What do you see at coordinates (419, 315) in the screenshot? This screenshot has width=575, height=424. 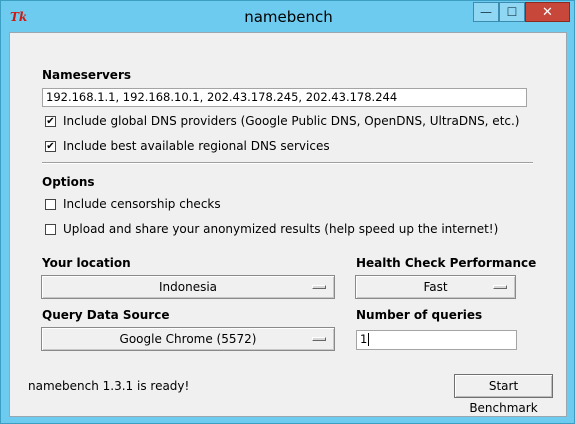 I see `num-queries-label: Number of queries` at bounding box center [419, 315].